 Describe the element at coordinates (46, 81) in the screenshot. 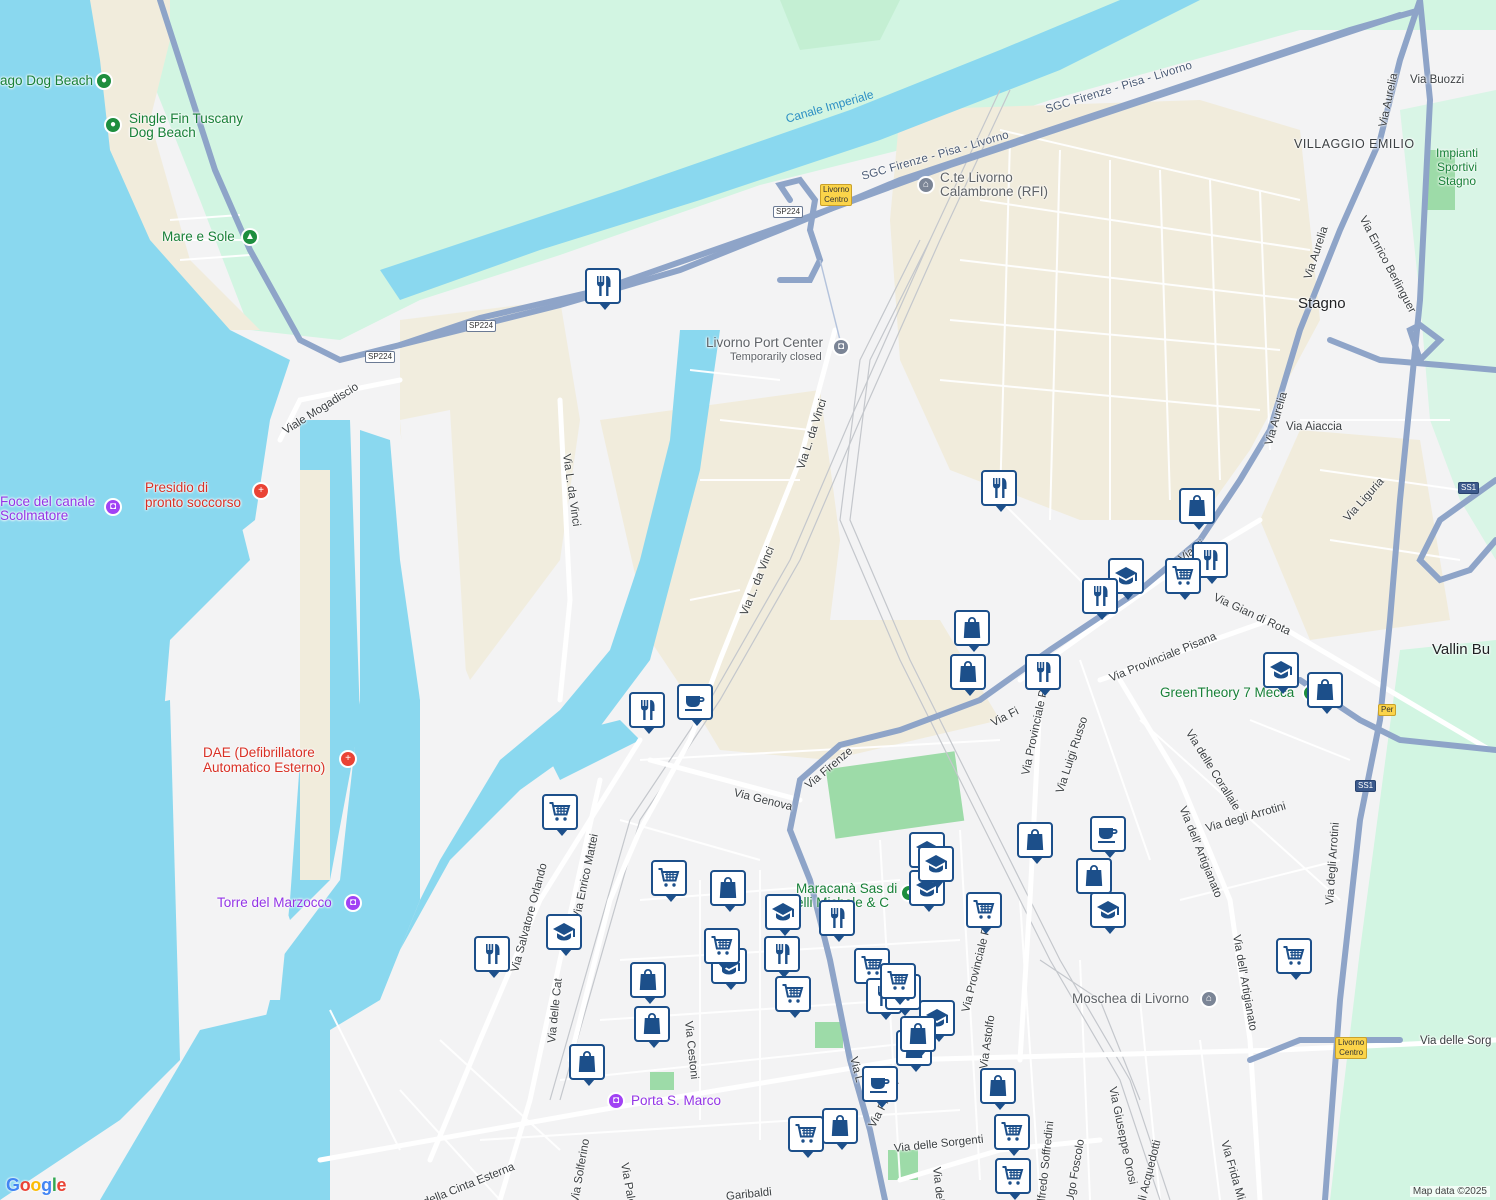

I see `poi-label-dog-beach: ago Dog Beach` at that location.